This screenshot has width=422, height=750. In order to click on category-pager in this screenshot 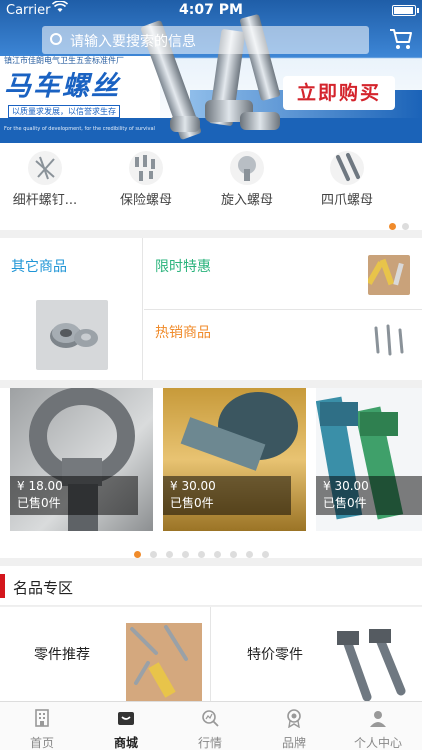, I will do `click(402, 224)`.